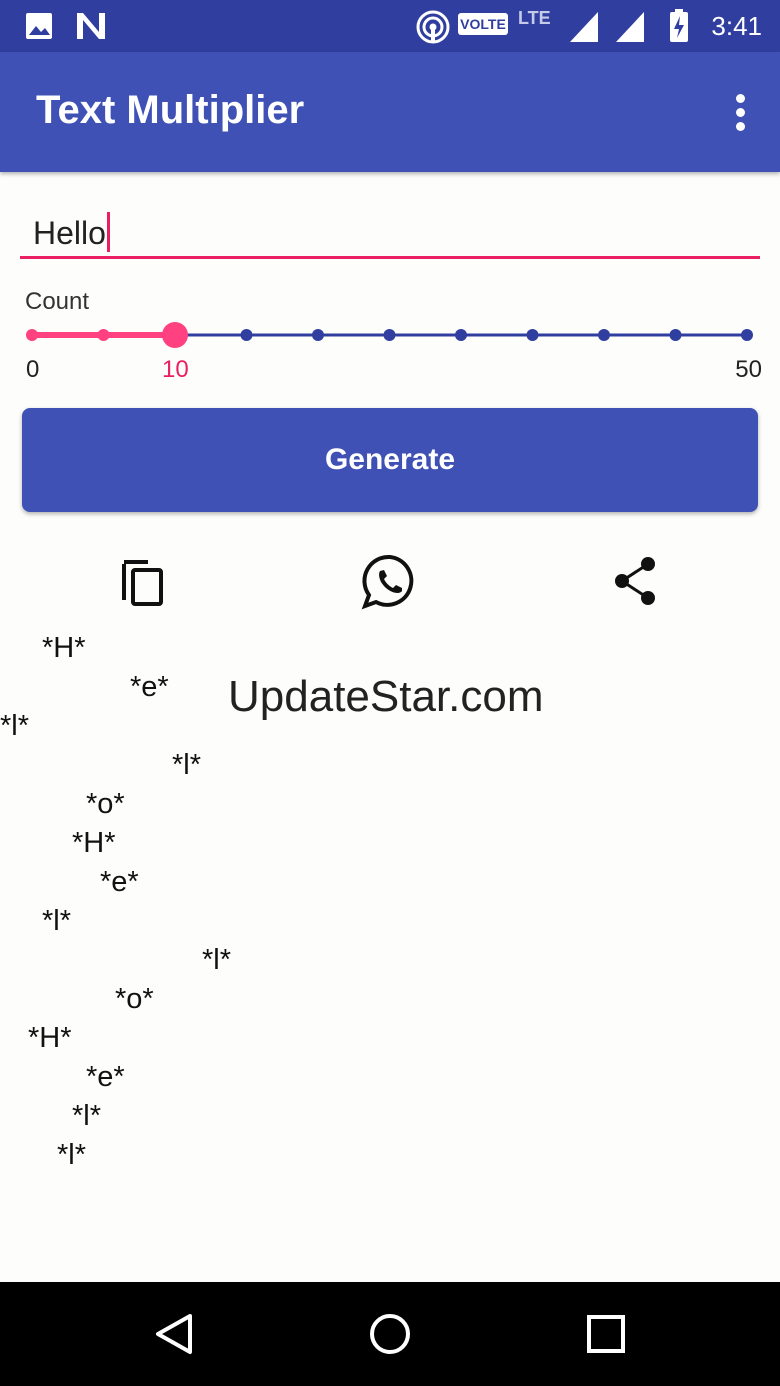 Image resolution: width=780 pixels, height=1386 pixels. Describe the element at coordinates (636, 582) in the screenshot. I see `share-icon` at that location.